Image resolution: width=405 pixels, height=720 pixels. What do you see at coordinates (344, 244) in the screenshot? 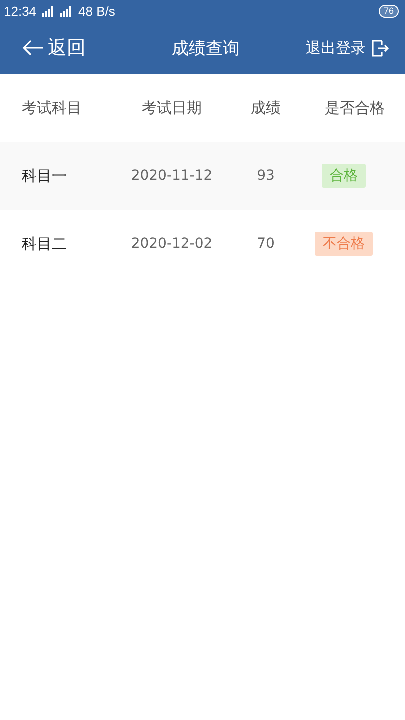
I see `result-badge: 不合格` at bounding box center [344, 244].